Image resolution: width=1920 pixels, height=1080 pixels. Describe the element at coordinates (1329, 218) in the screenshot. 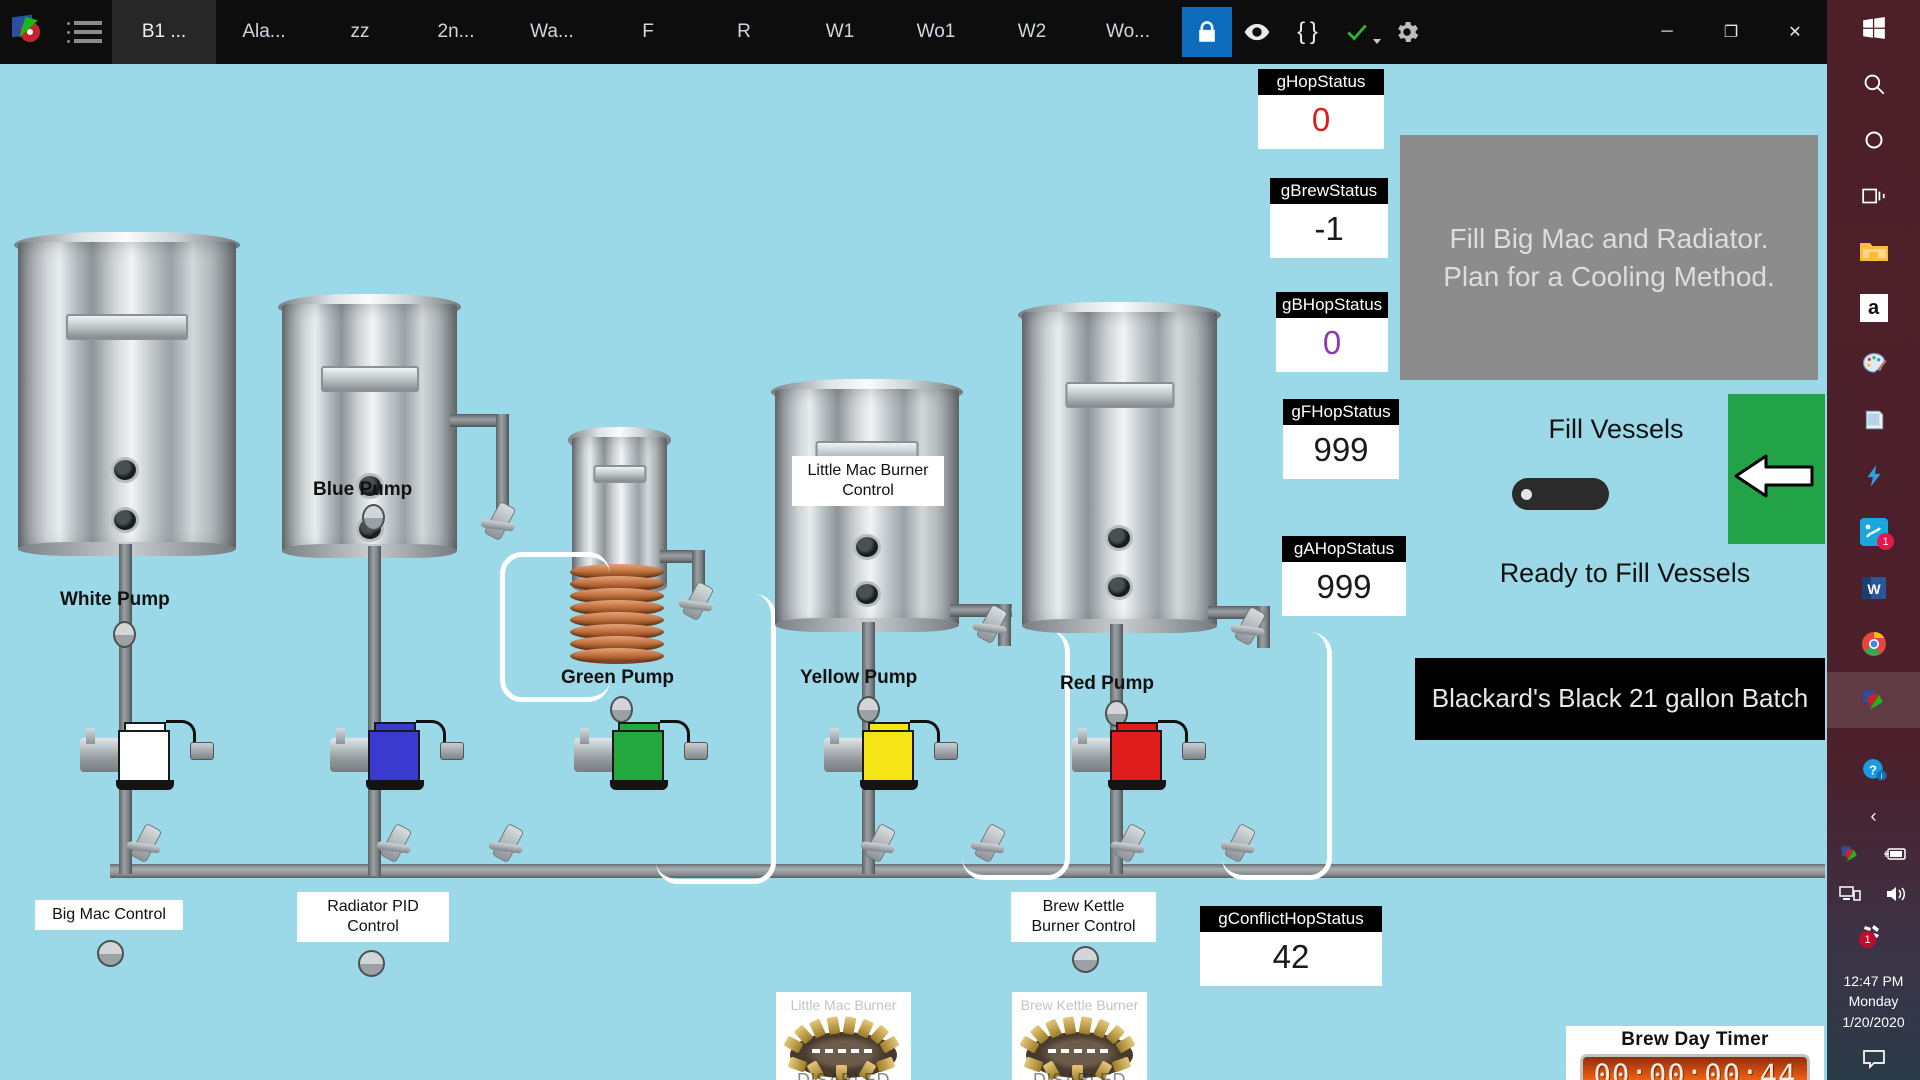

I see `status-box-gbrewstatus: gBrewStatus -1` at that location.